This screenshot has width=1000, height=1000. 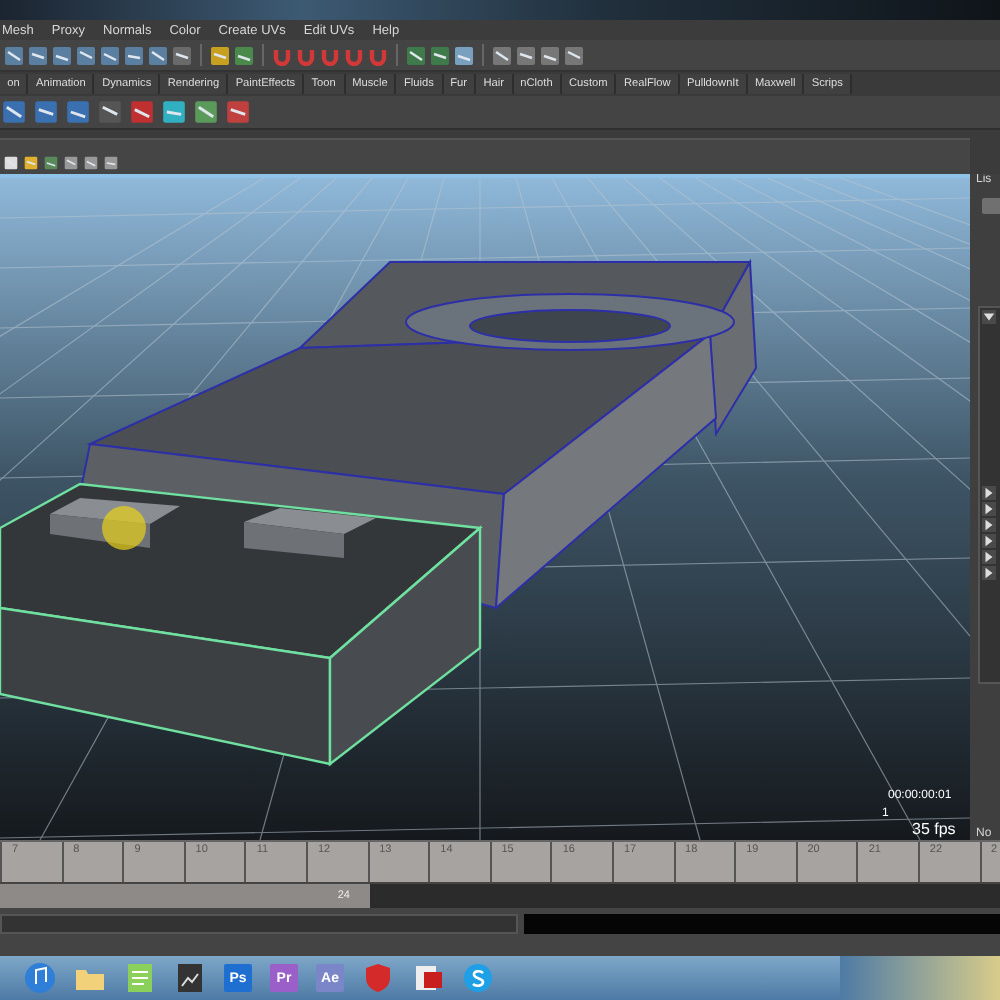 What do you see at coordinates (140, 978) in the screenshot?
I see `notepad-icon` at bounding box center [140, 978].